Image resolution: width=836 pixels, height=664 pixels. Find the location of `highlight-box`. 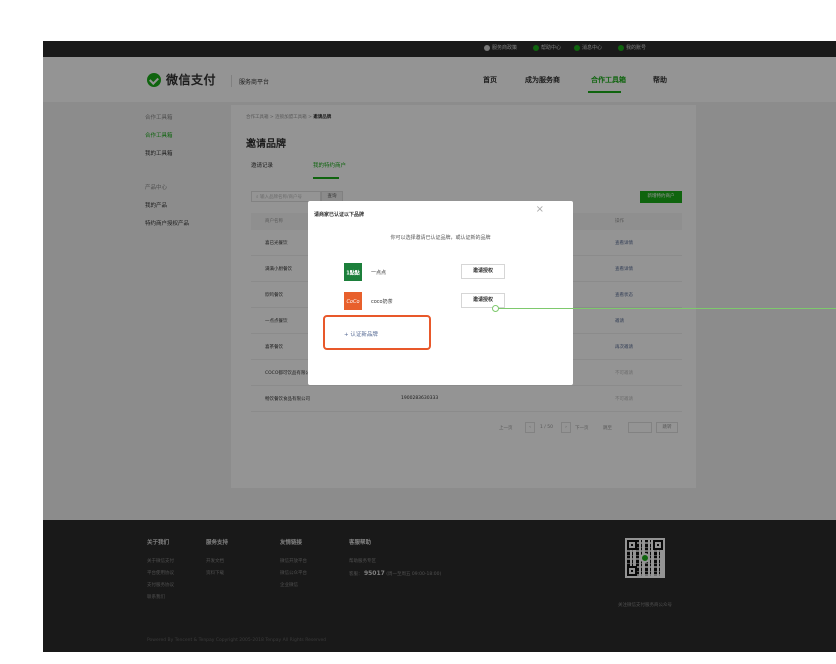

highlight-box is located at coordinates (377, 332).